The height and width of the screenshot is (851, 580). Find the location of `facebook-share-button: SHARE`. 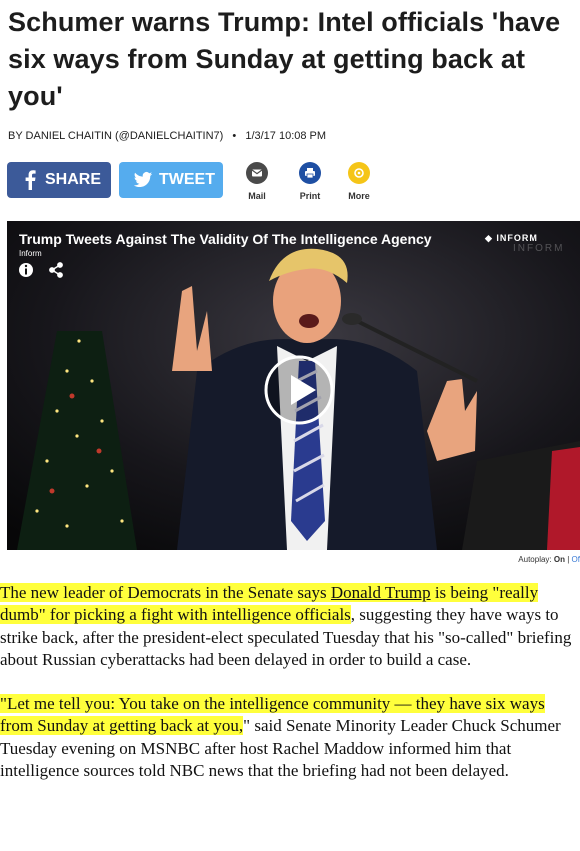

facebook-share-button: SHARE is located at coordinates (59, 180).